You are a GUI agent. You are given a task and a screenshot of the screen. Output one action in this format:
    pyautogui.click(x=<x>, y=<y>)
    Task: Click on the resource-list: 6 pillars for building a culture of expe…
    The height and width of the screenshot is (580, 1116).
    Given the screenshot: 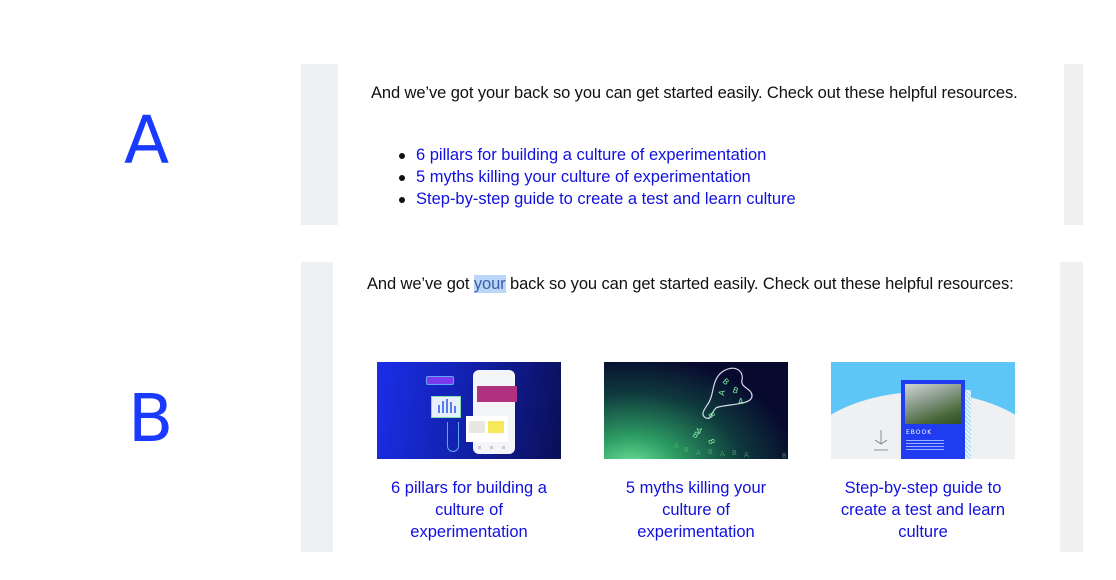 What is the action you would take?
    pyautogui.click(x=595, y=177)
    